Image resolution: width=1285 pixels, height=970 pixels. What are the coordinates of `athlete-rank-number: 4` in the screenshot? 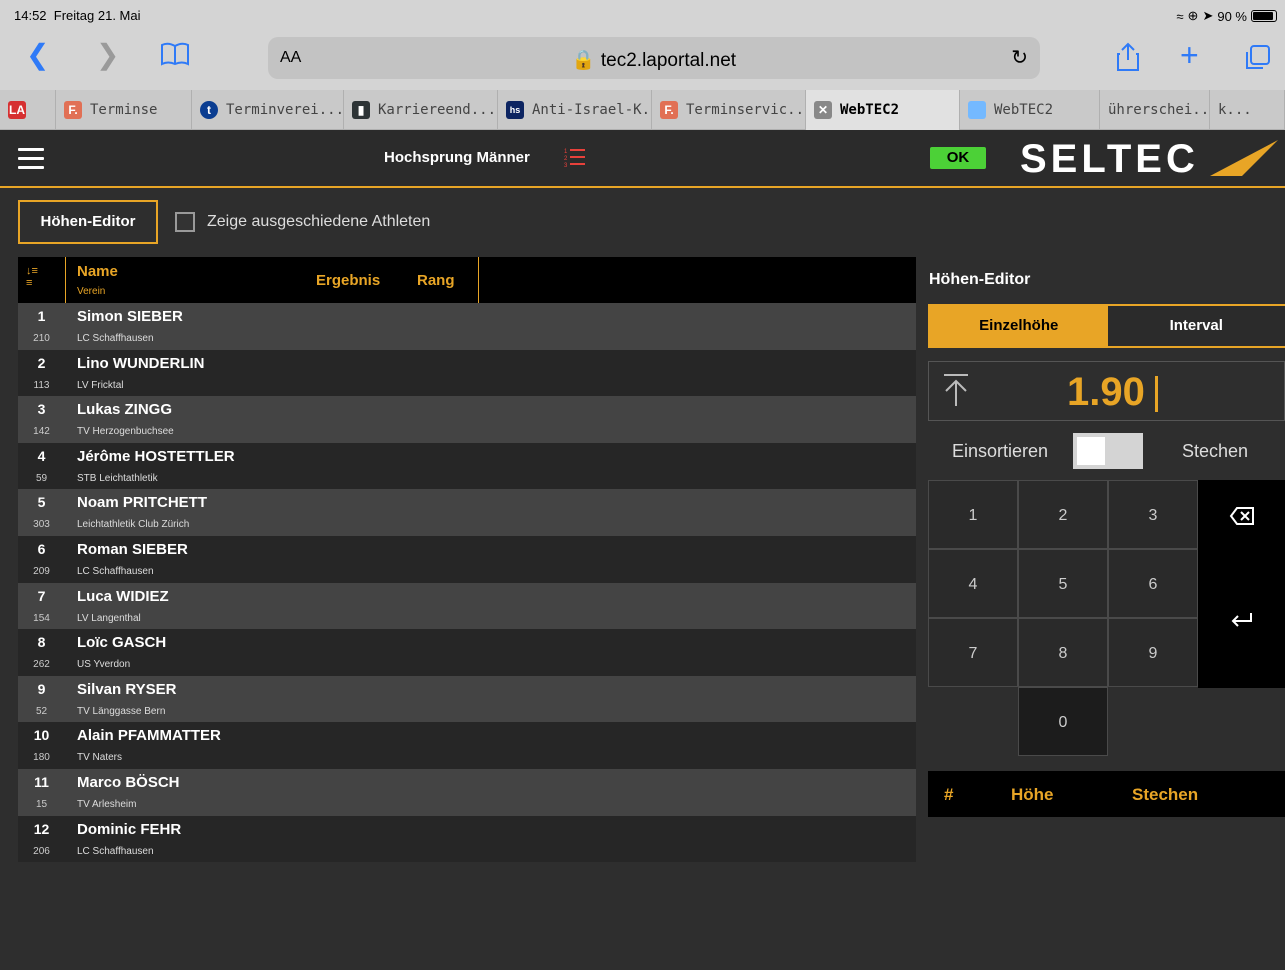 It's located at (41, 455).